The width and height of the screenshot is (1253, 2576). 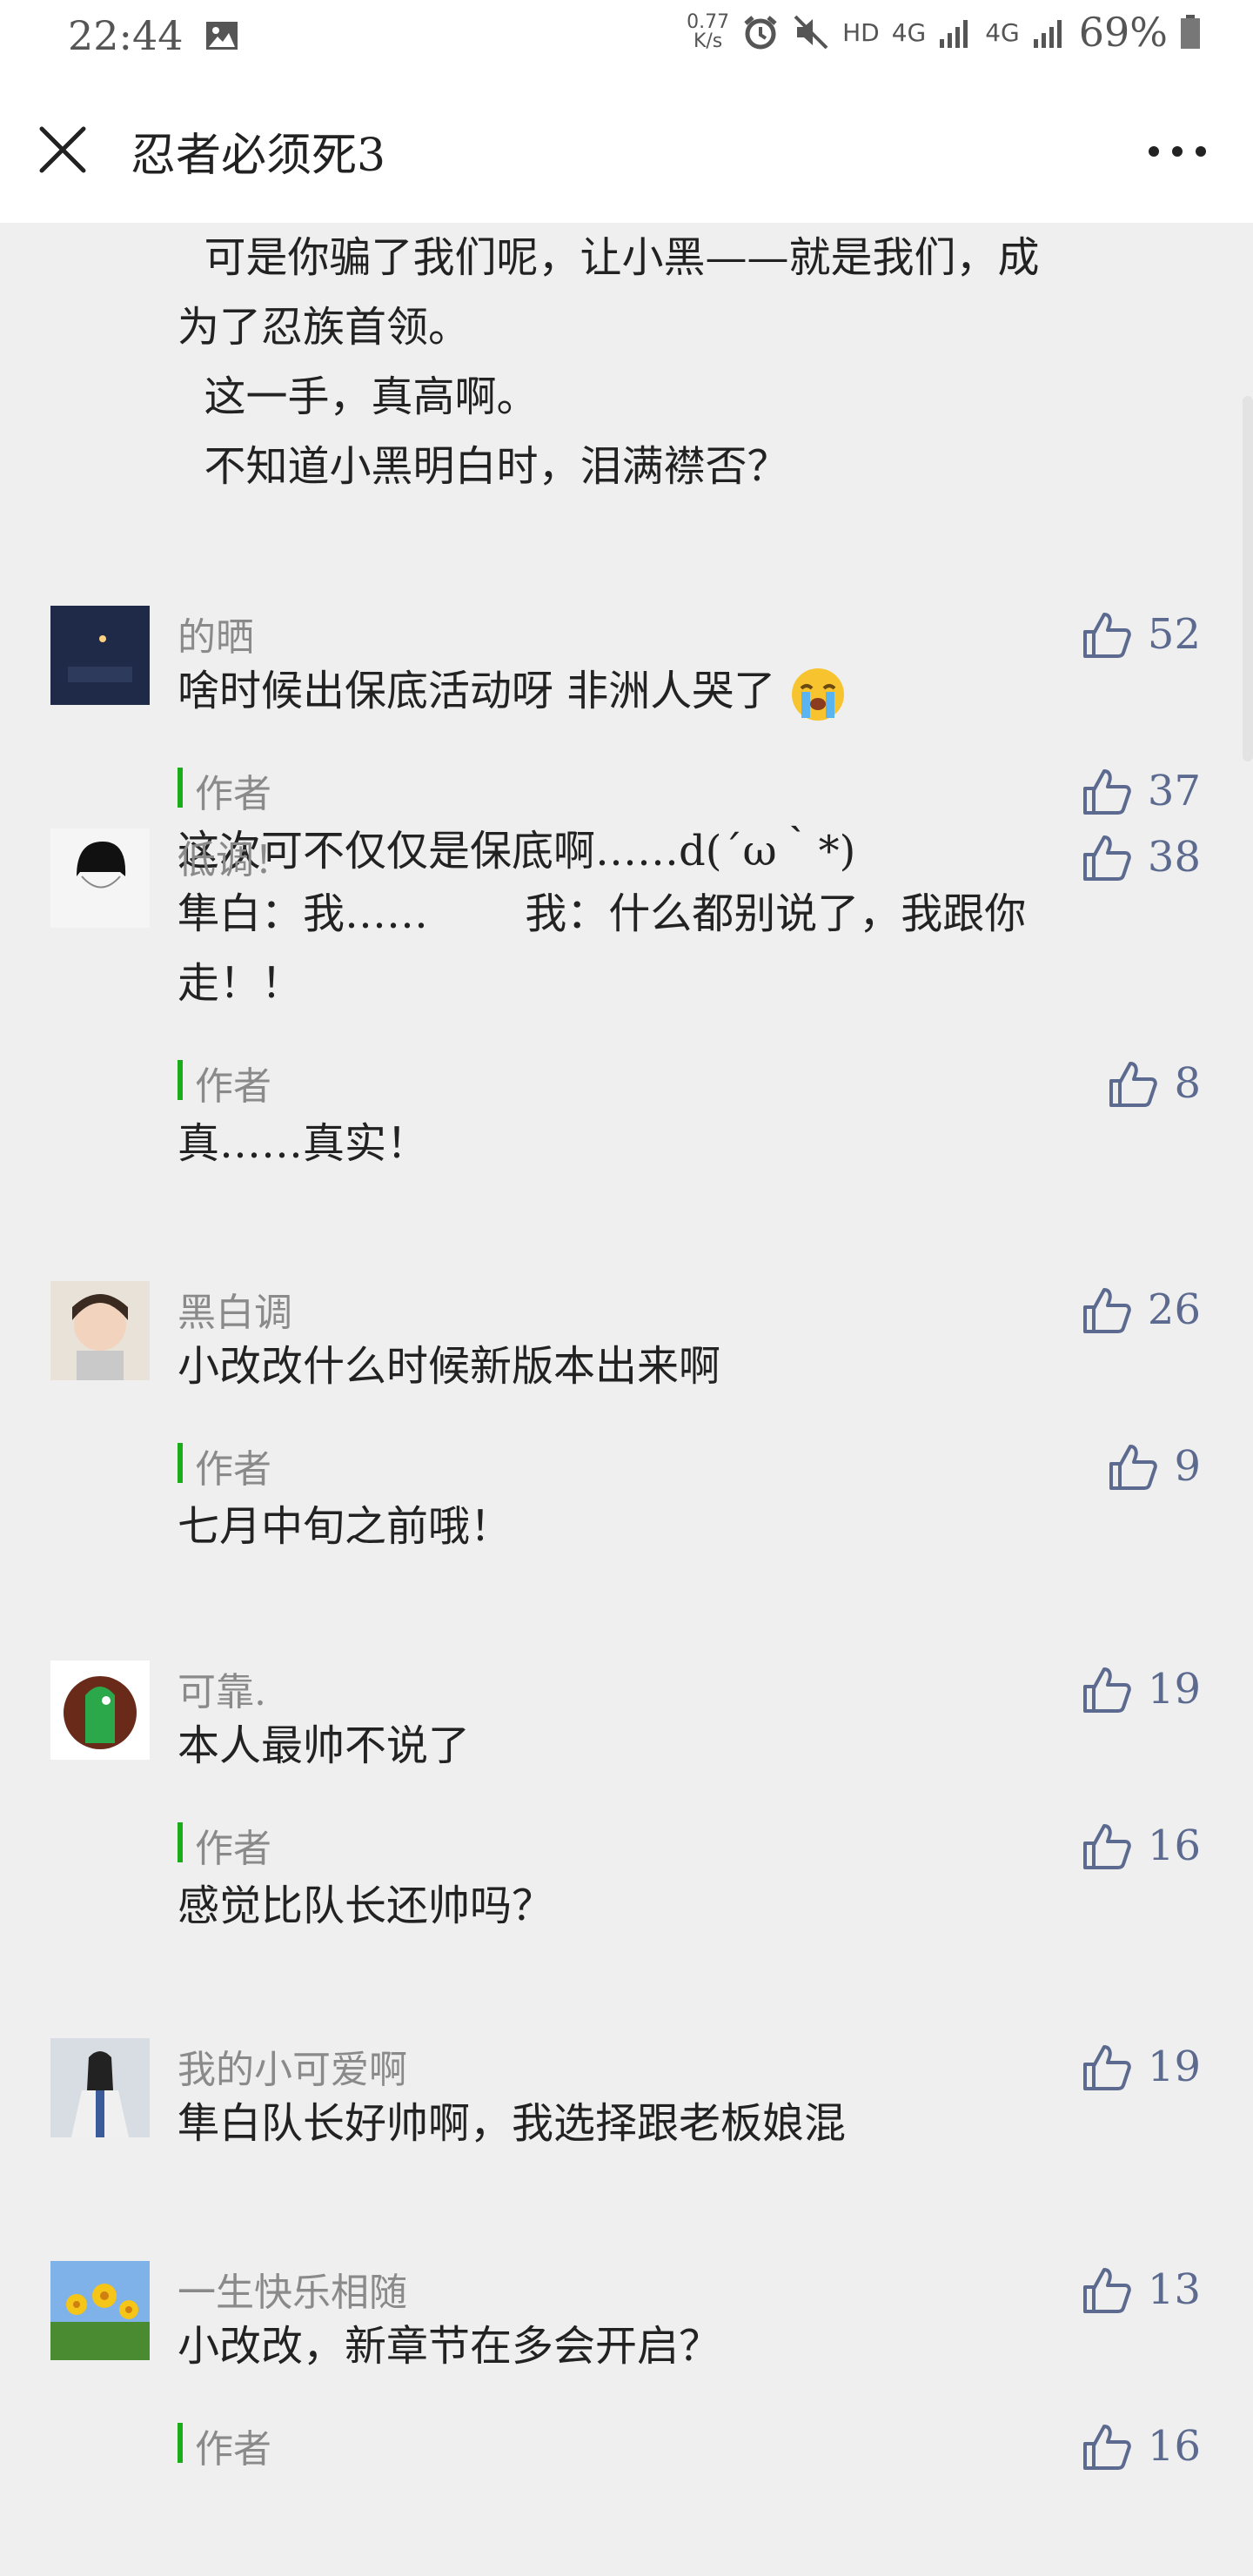 I want to click on like-button: 52, so click(x=1141, y=634).